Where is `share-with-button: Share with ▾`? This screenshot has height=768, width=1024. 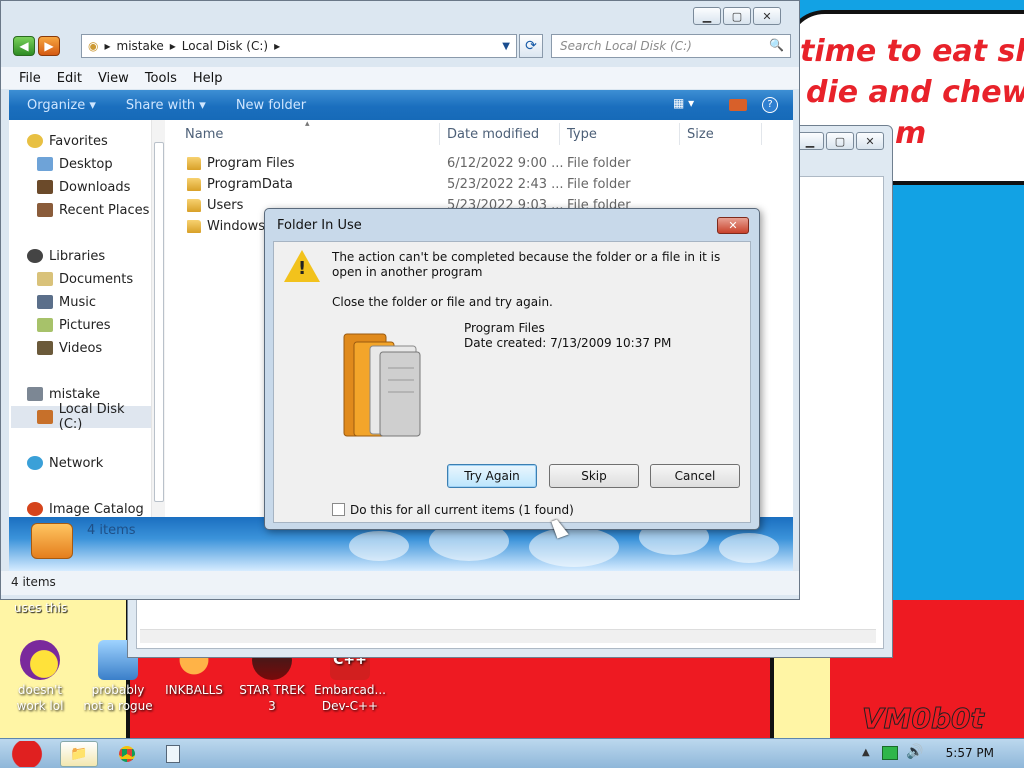 share-with-button: Share with ▾ is located at coordinates (166, 105).